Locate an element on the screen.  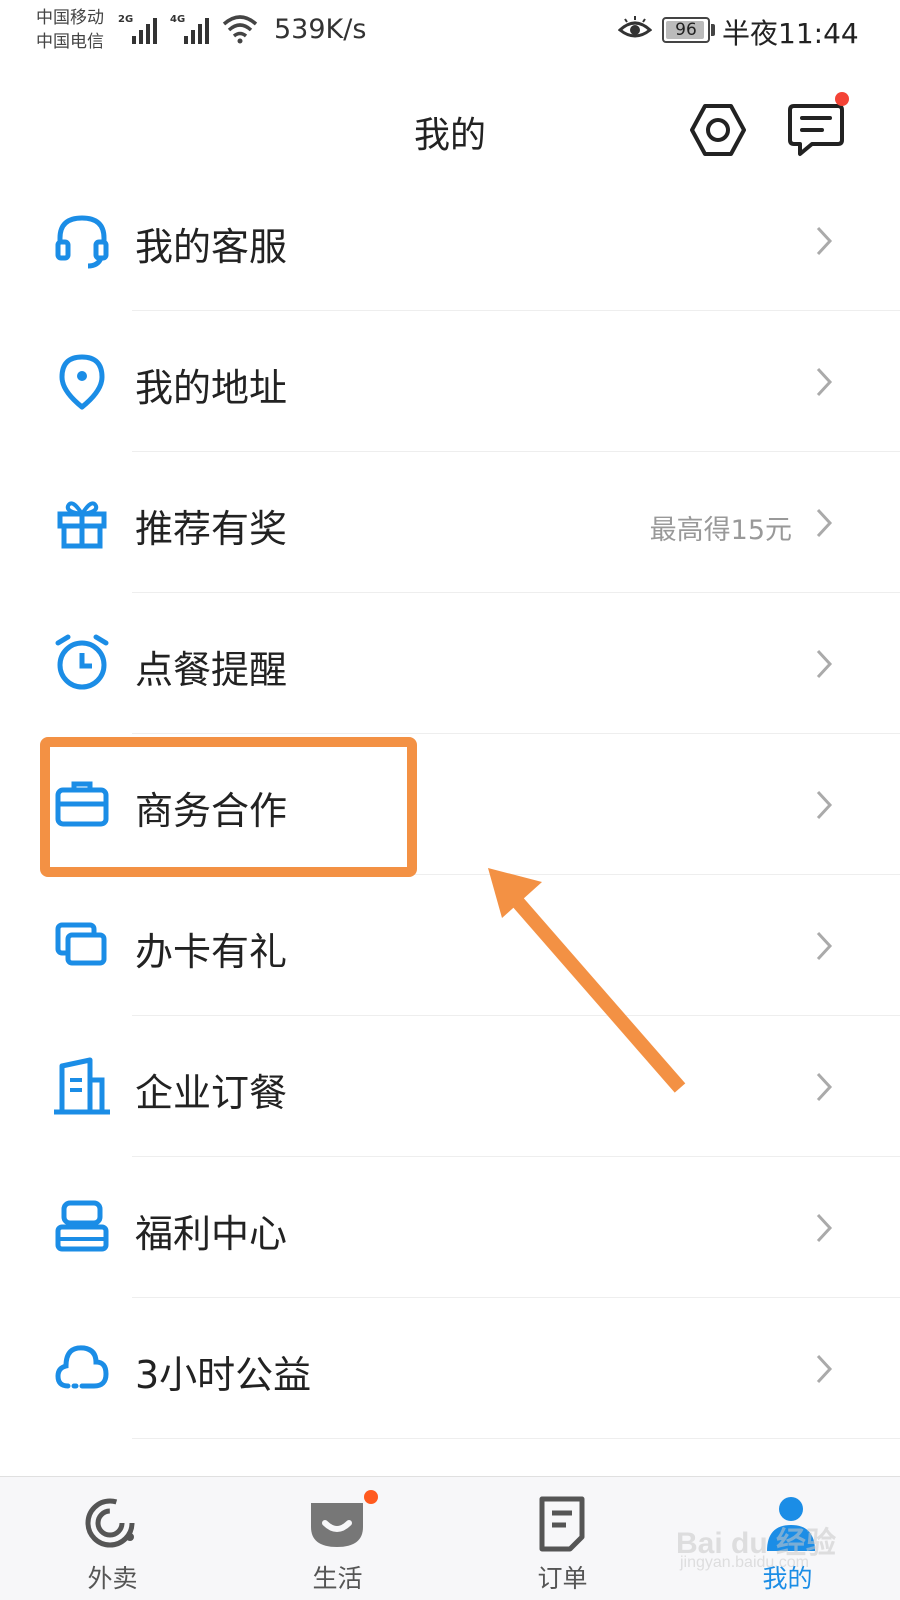
menu-item-customer-service: 我的客服 is located at coordinates (450, 240).